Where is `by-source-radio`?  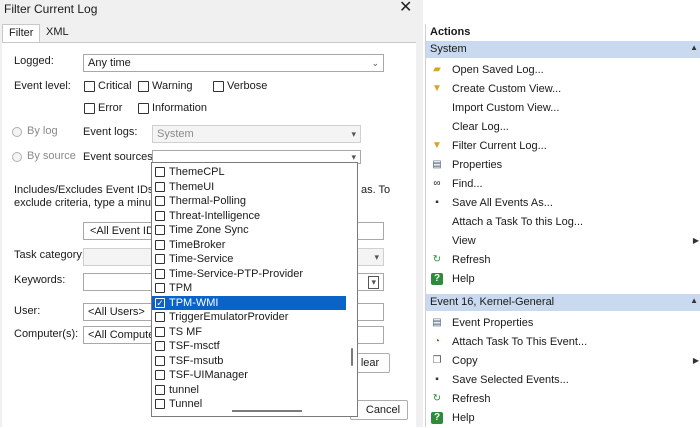
by-source-radio is located at coordinates (17, 157).